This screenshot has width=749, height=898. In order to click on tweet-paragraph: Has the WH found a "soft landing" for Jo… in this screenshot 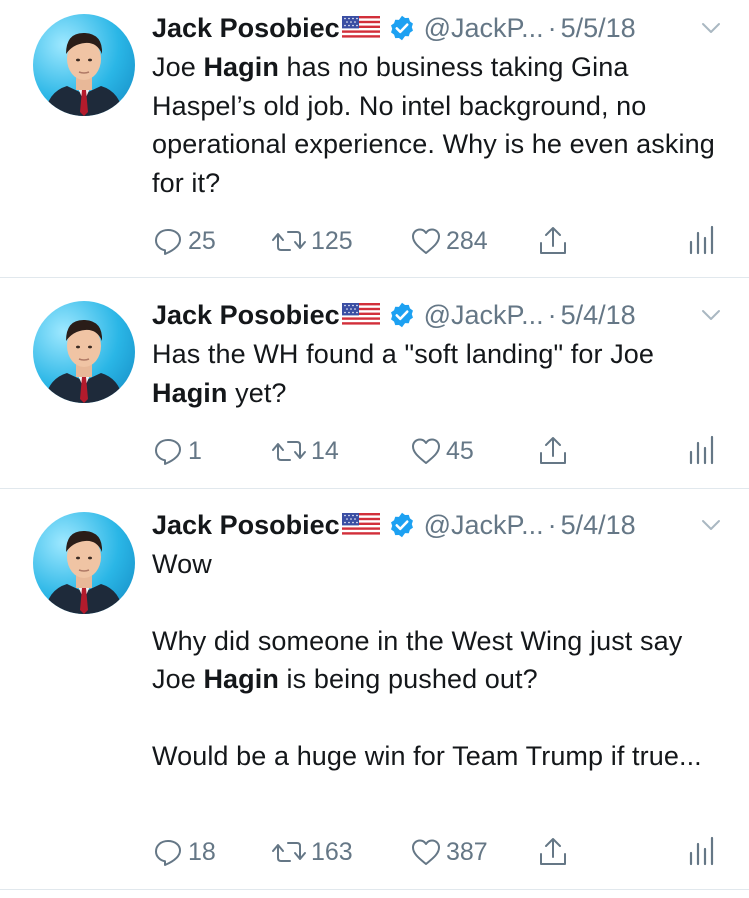, I will do `click(437, 373)`.